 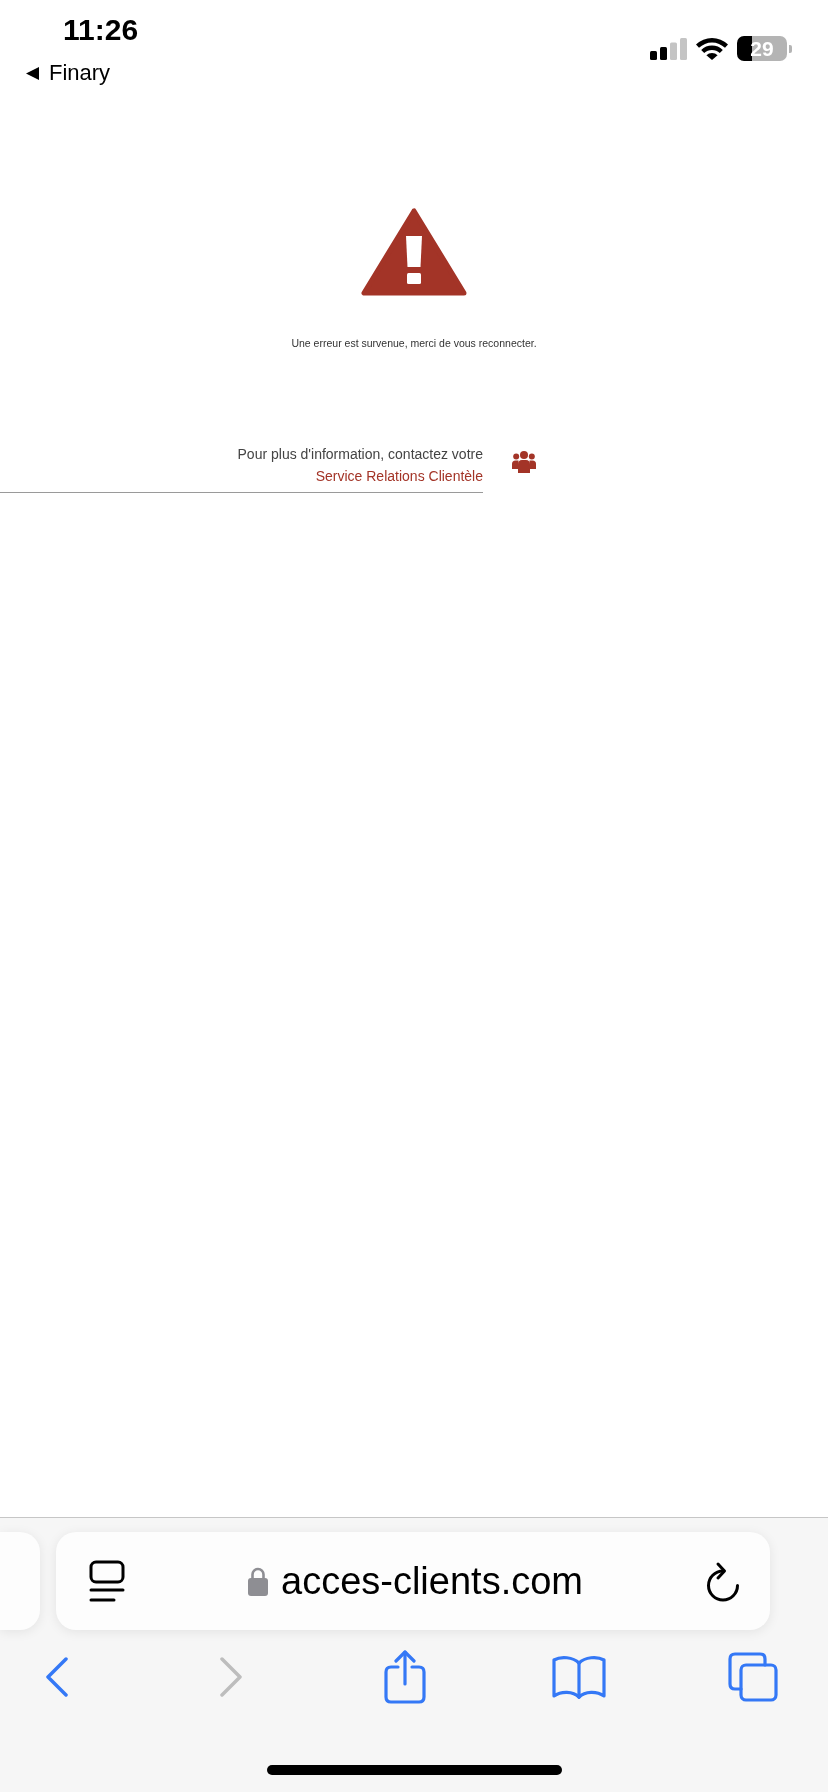 What do you see at coordinates (101, 30) in the screenshot?
I see `status-time: 11:26` at bounding box center [101, 30].